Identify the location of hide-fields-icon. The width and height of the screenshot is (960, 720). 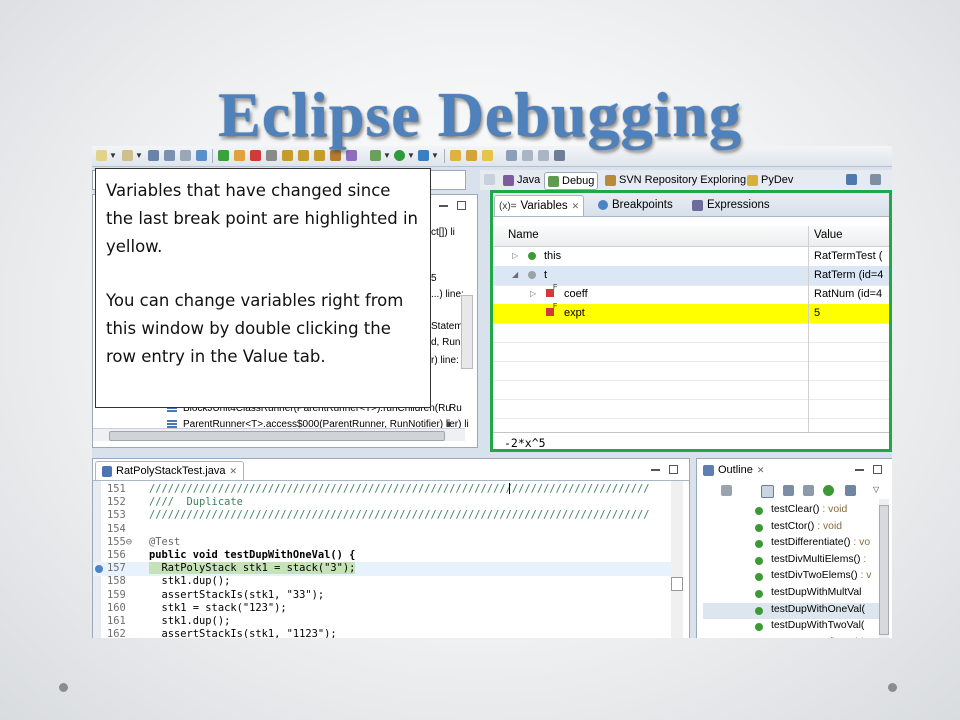
(788, 490).